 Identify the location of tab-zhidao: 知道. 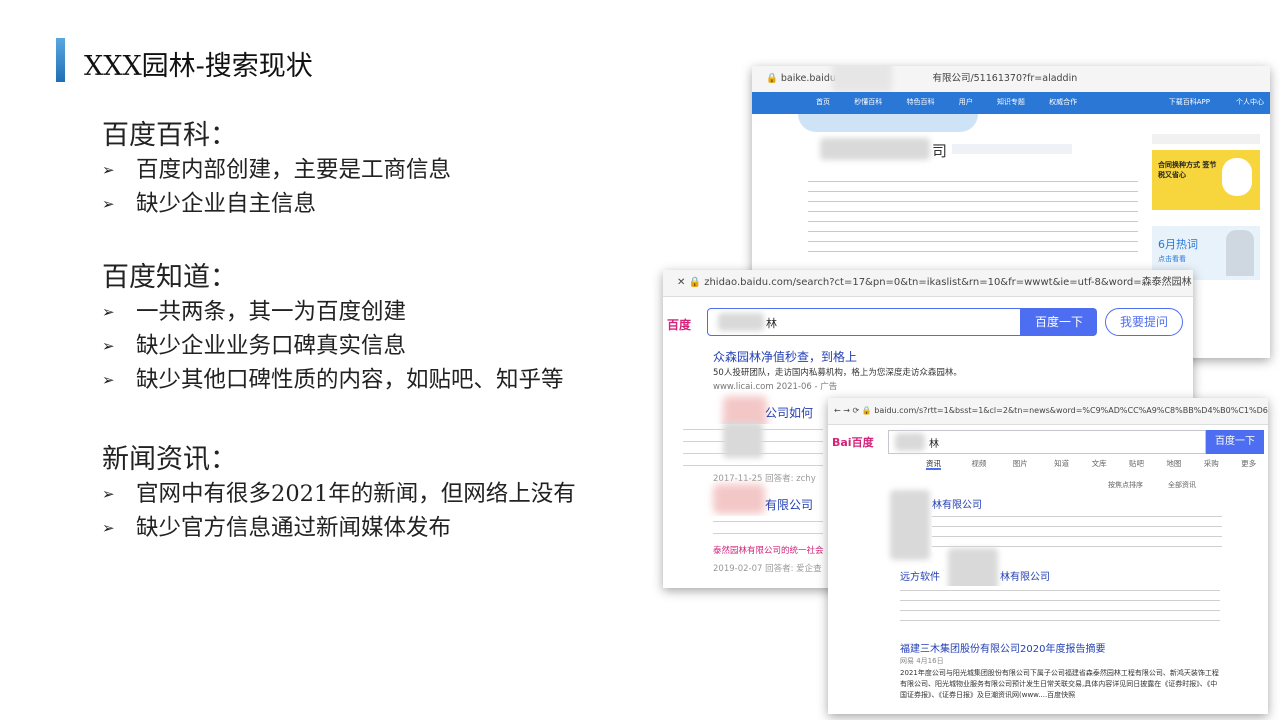
(1061, 463).